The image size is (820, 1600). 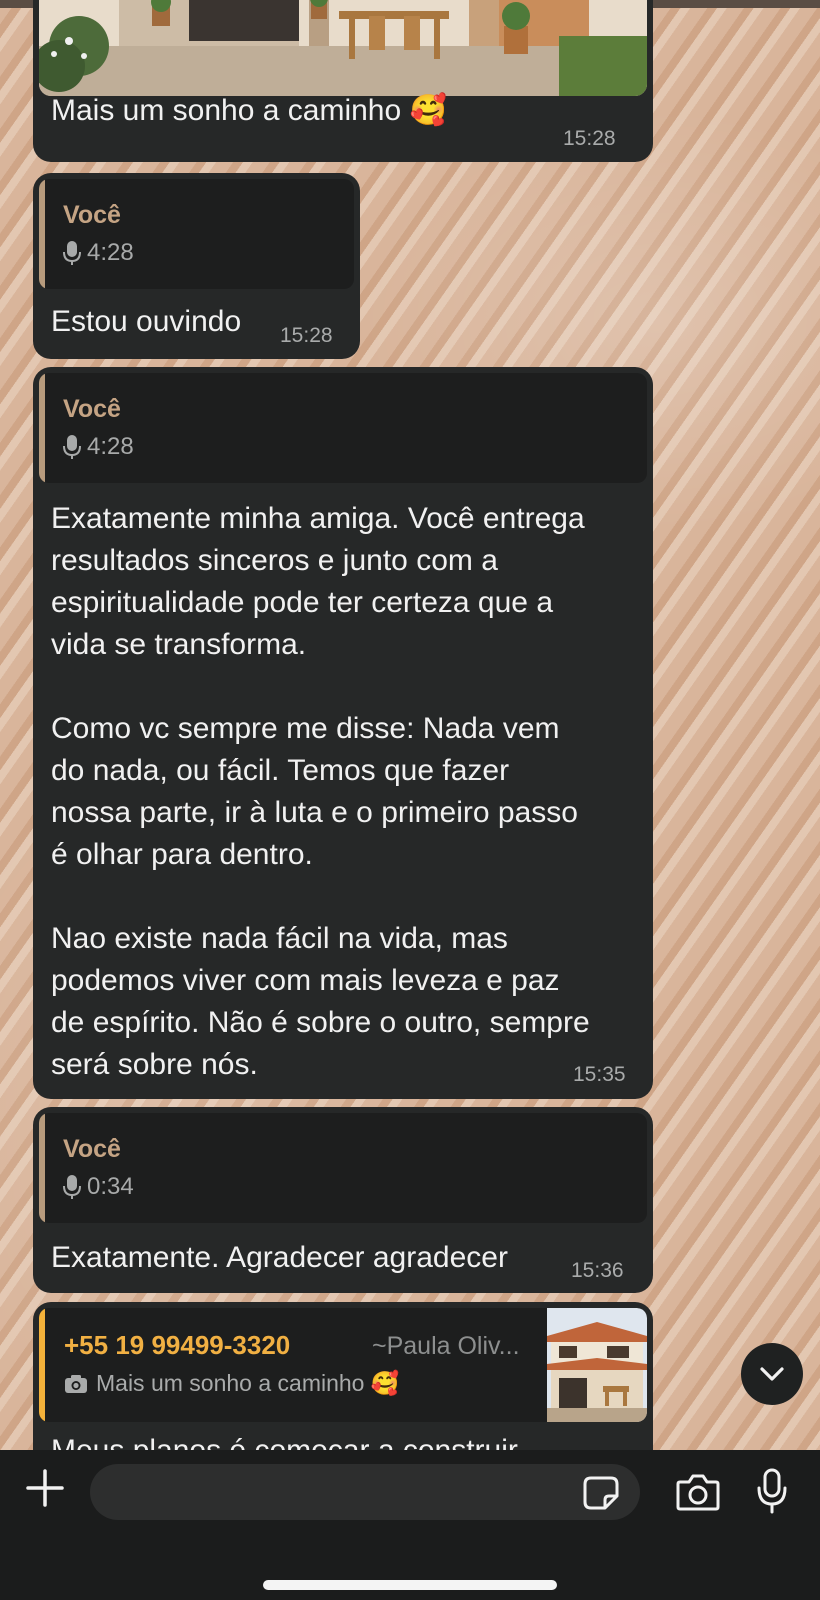 What do you see at coordinates (597, 1270) in the screenshot?
I see `message-time: 15:36` at bounding box center [597, 1270].